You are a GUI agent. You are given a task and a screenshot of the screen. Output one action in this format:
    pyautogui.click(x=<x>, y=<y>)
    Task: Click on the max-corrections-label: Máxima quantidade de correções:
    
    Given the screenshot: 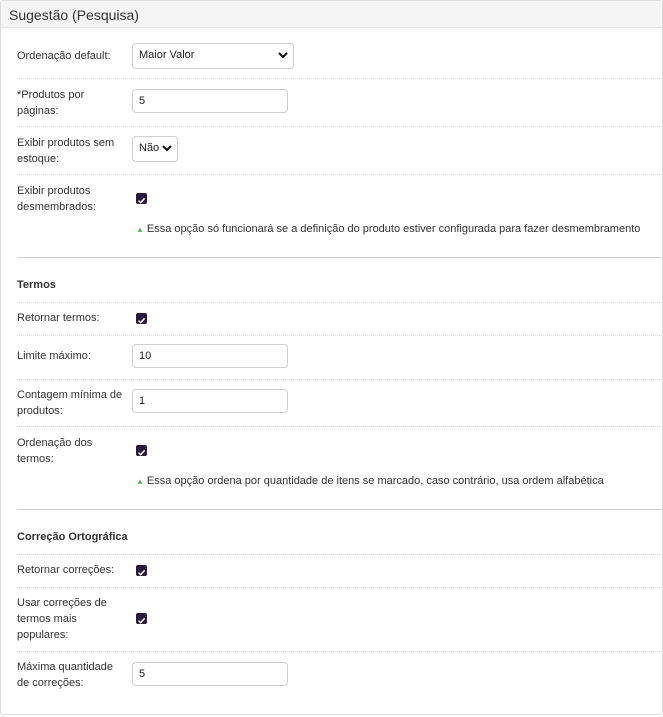 What is the action you would take?
    pyautogui.click(x=65, y=675)
    